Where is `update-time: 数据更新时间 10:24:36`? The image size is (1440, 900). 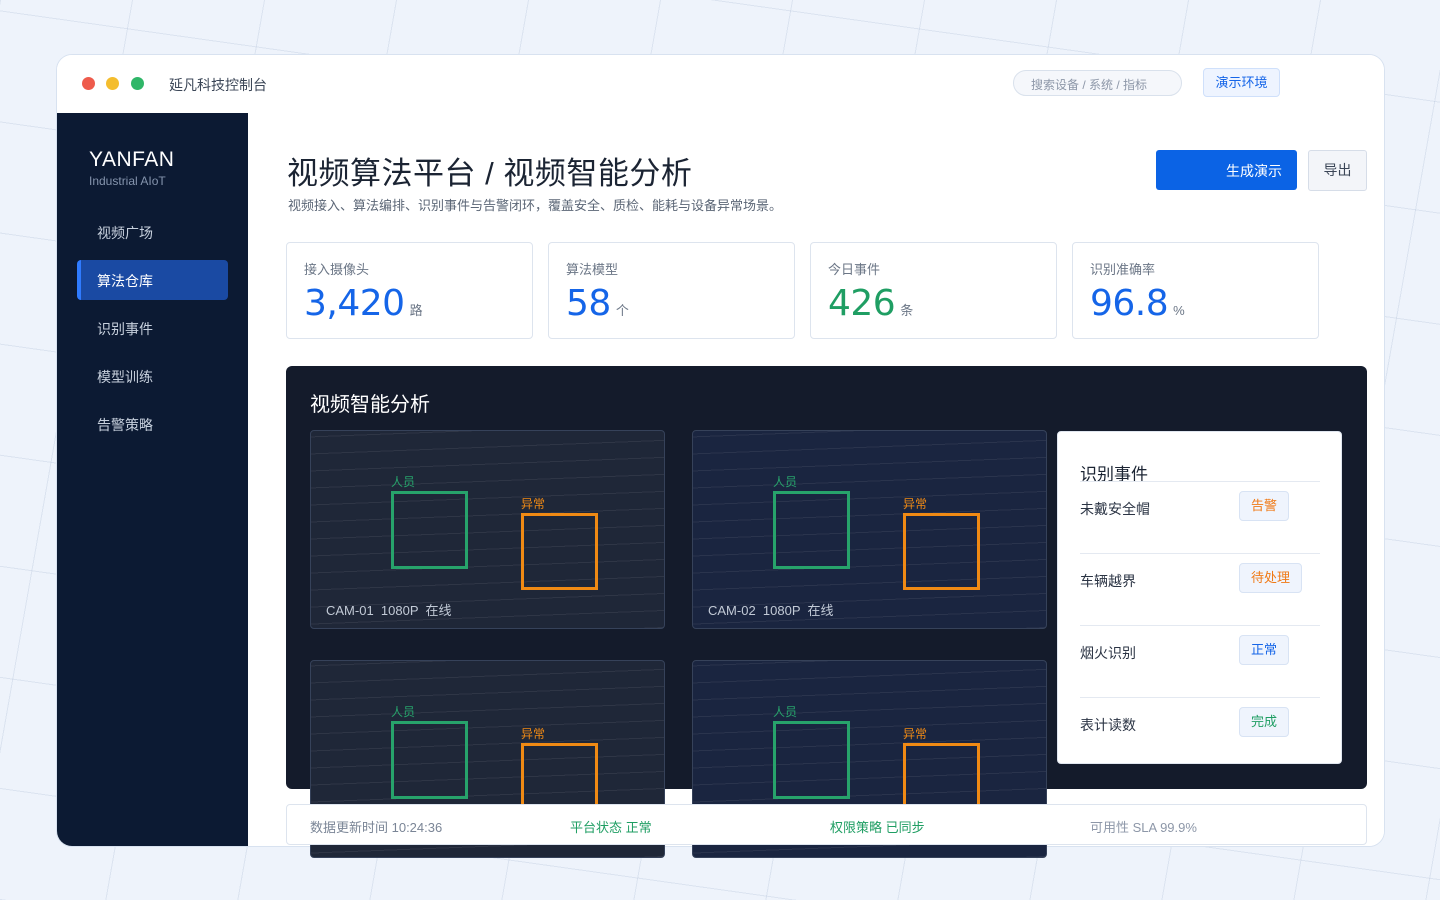 update-time: 数据更新时间 10:24:36 is located at coordinates (376, 827).